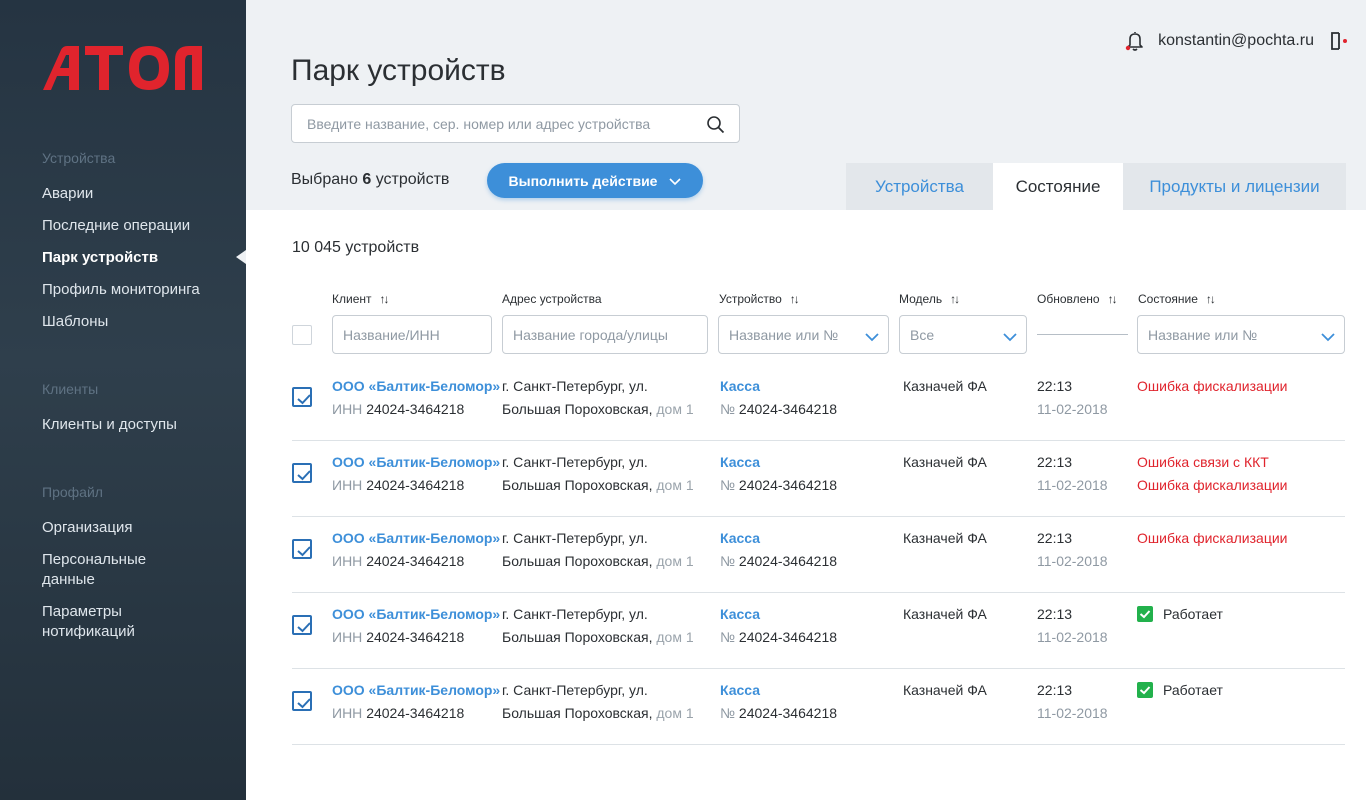  Describe the element at coordinates (497, 124) in the screenshot. I see `search-input` at that location.